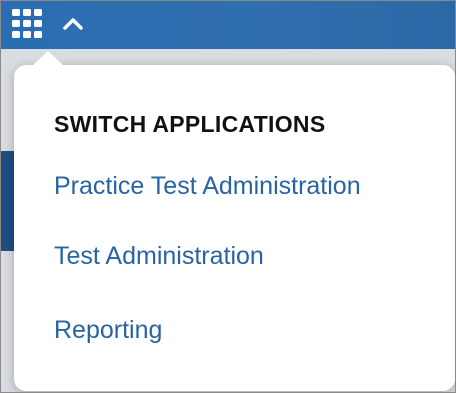  Describe the element at coordinates (207, 186) in the screenshot. I see `menu-item-practice-test-administration: Practice Test Administration` at that location.